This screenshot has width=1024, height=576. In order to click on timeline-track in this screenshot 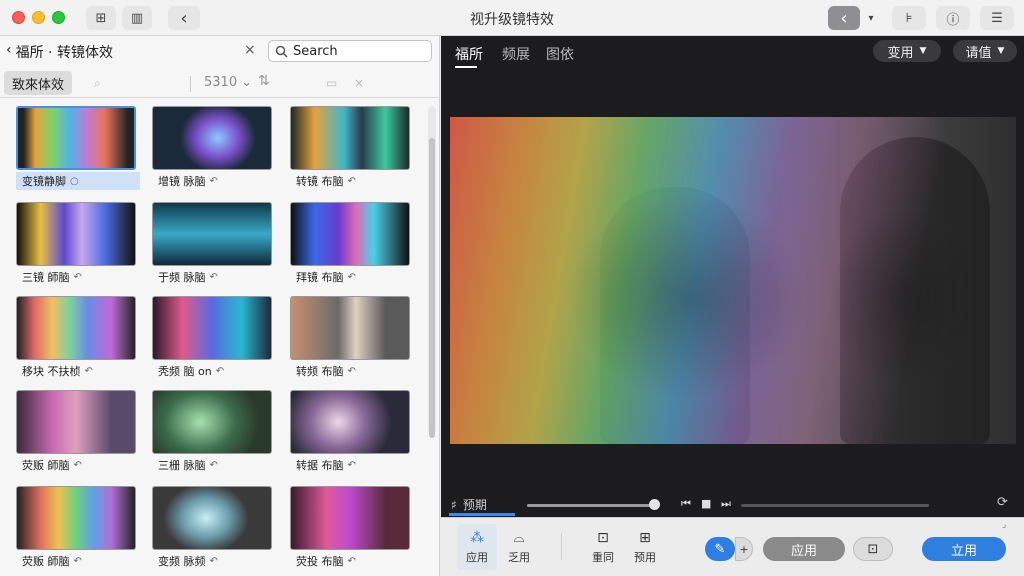, I will do `click(592, 505)`.